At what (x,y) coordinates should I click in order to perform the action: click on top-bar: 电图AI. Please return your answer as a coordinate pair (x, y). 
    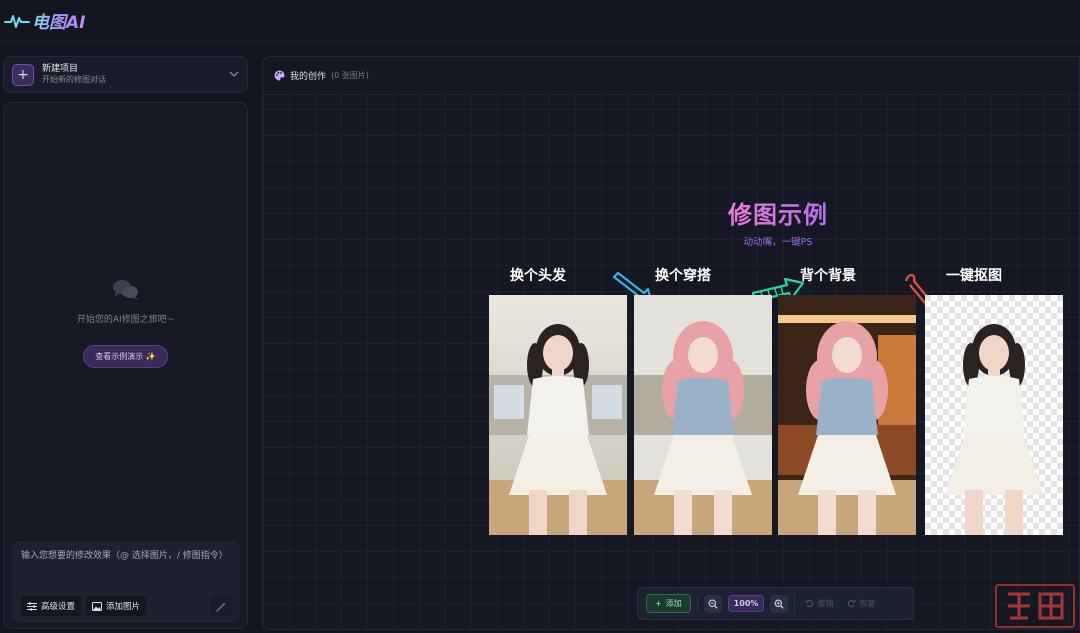
    Looking at the image, I should click on (540, 21).